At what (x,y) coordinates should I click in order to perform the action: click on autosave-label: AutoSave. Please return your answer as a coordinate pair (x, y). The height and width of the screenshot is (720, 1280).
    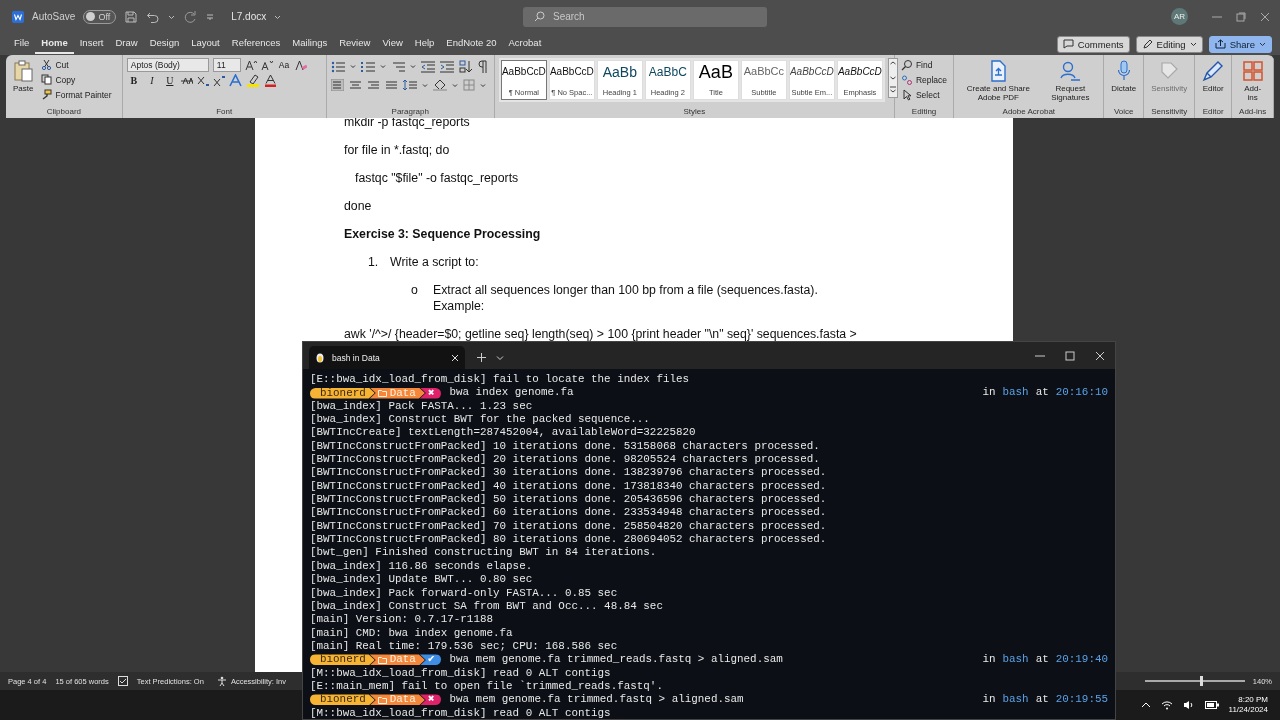
    Looking at the image, I should click on (54, 16).